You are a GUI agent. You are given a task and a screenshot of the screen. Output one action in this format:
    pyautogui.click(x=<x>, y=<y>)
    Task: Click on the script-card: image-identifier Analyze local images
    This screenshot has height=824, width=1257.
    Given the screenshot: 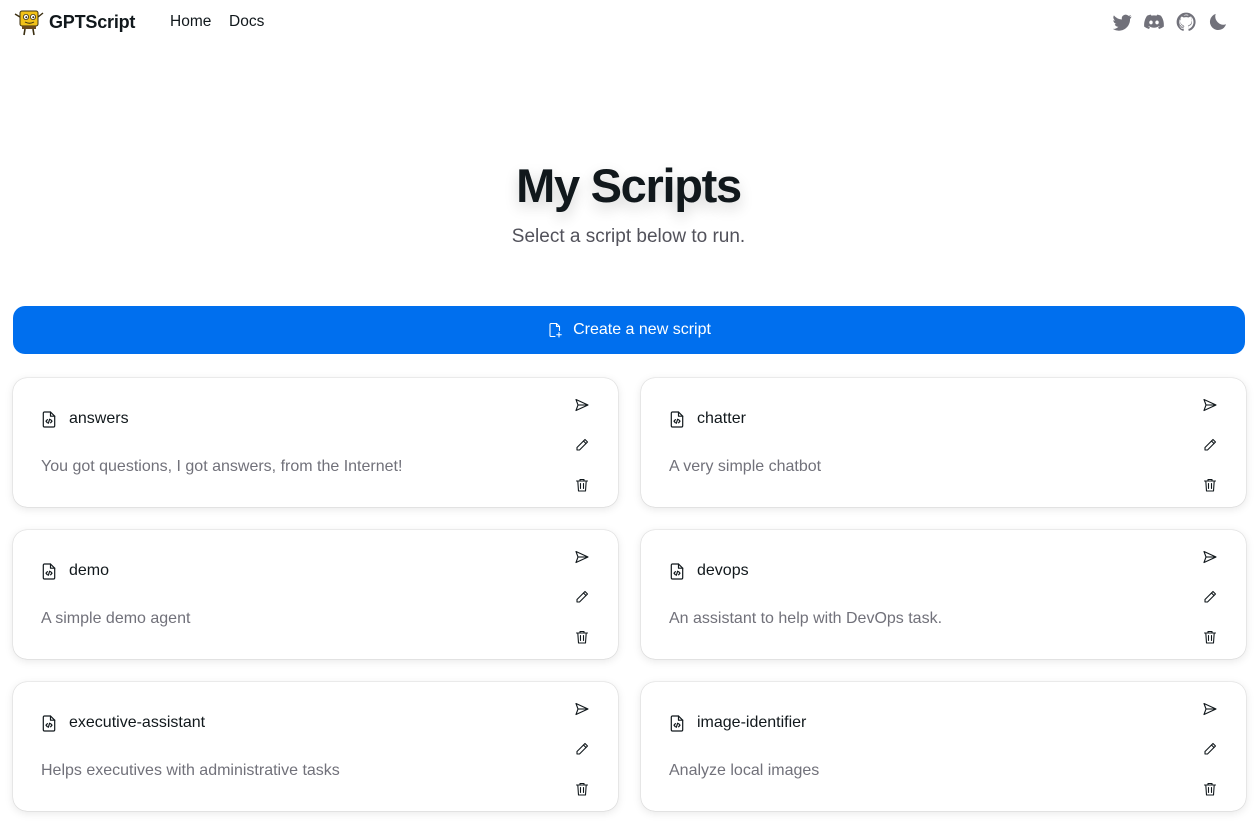 What is the action you would take?
    pyautogui.click(x=943, y=746)
    